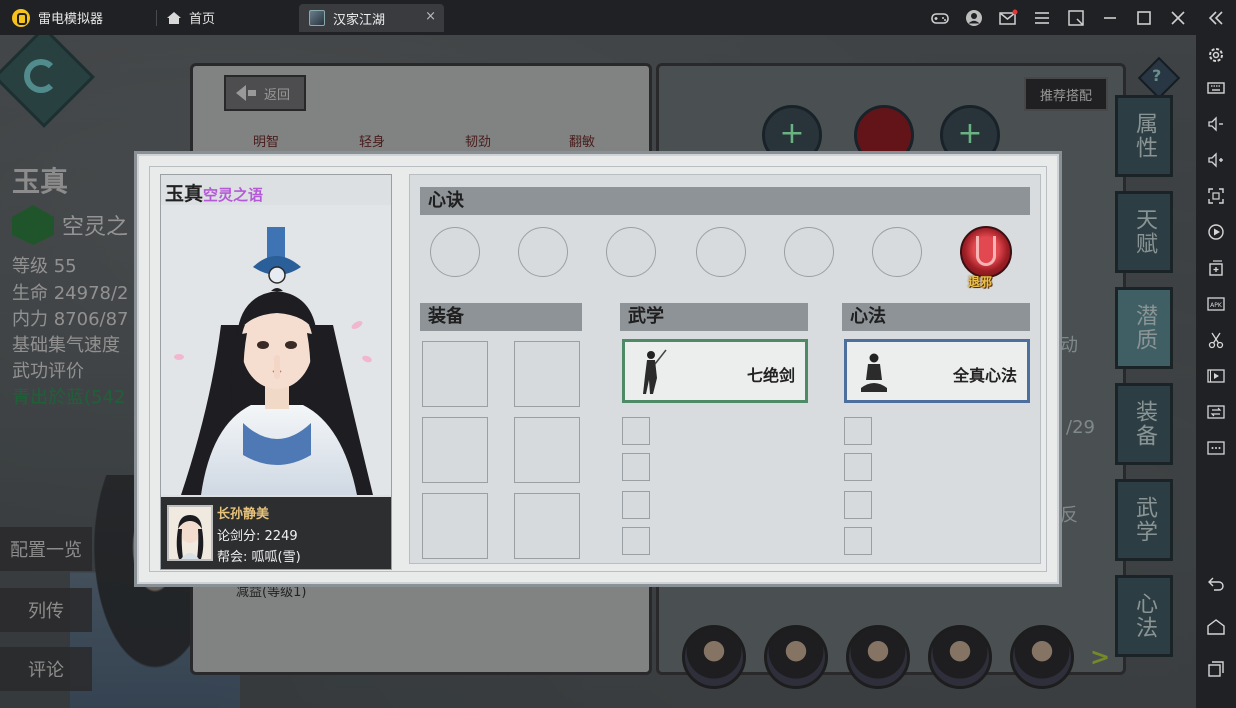 The height and width of the screenshot is (708, 1236). I want to click on martial-arts-skill-name: 七绝剑, so click(770, 375).